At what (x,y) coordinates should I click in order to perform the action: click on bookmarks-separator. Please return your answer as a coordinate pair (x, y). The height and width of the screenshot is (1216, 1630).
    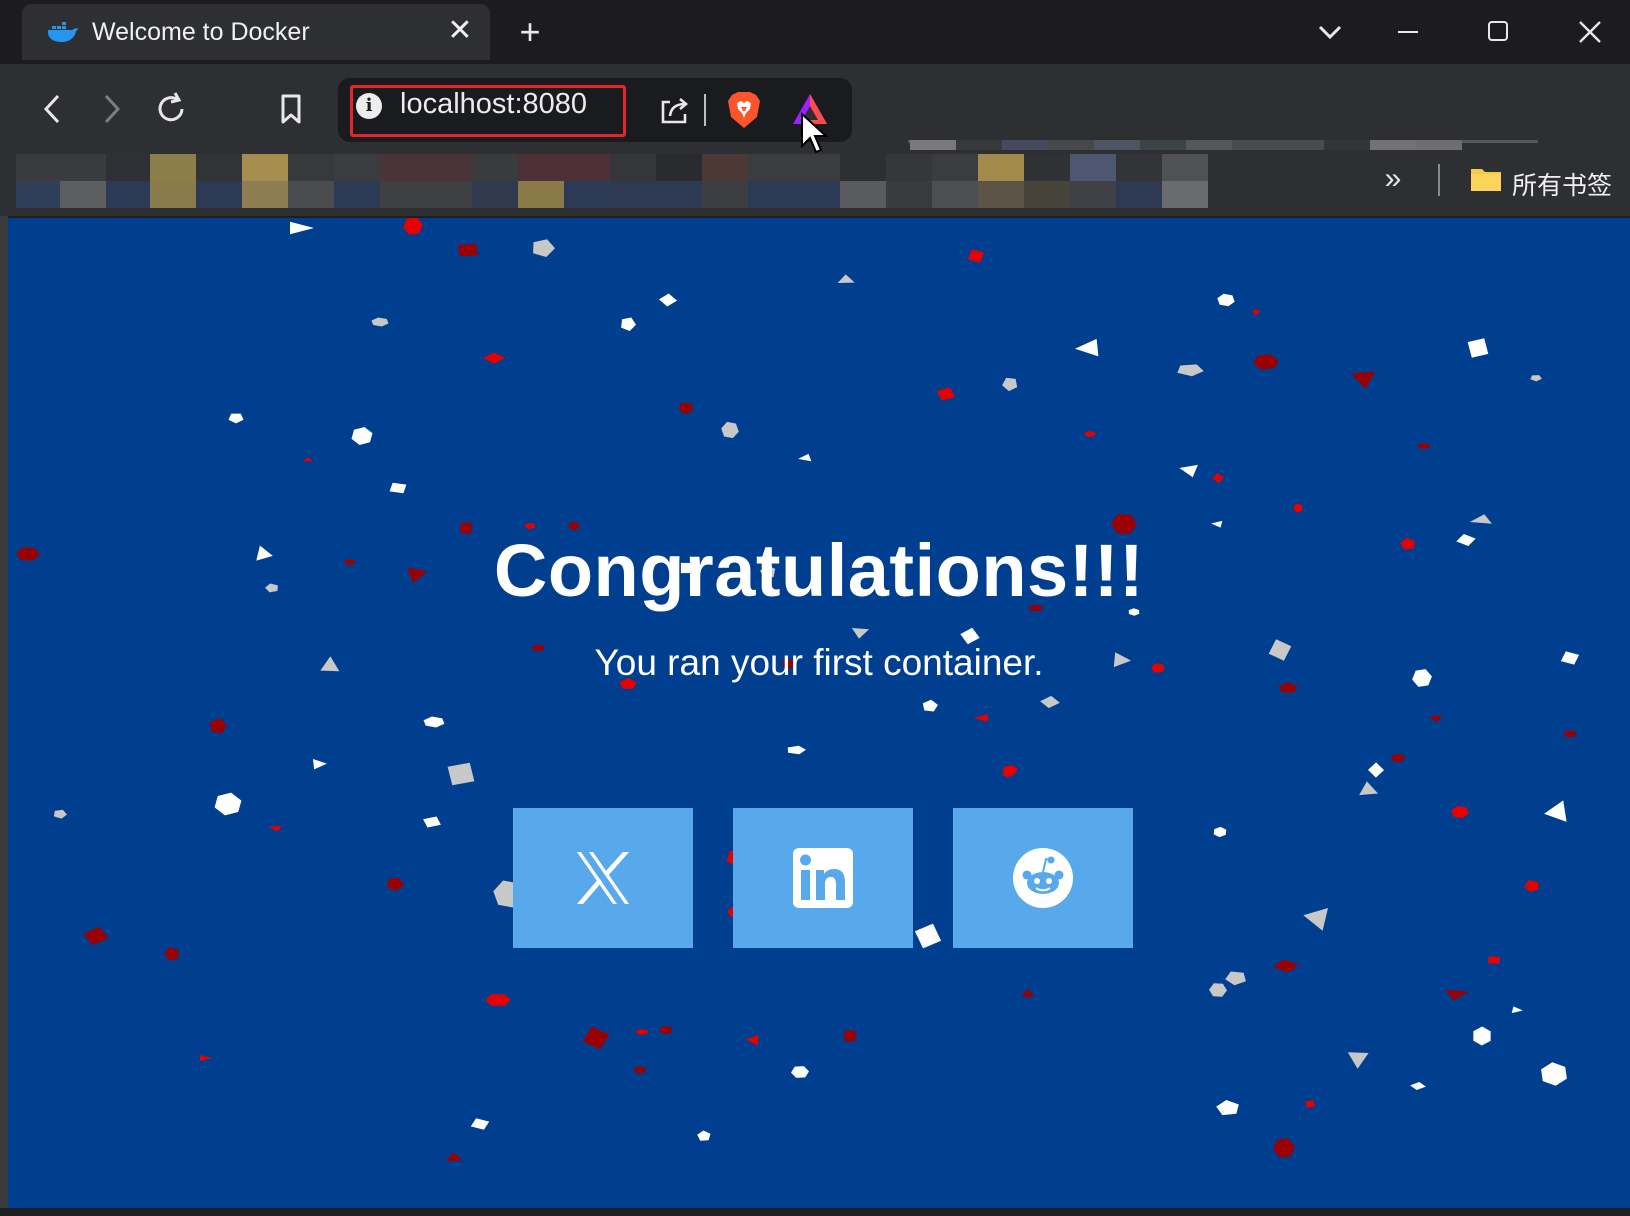
    Looking at the image, I should click on (1439, 180).